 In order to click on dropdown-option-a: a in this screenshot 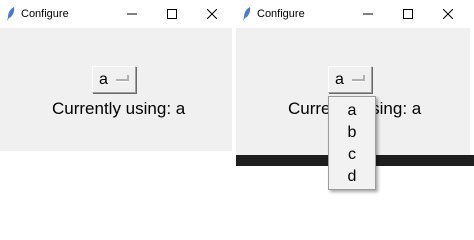, I will do `click(352, 111)`.